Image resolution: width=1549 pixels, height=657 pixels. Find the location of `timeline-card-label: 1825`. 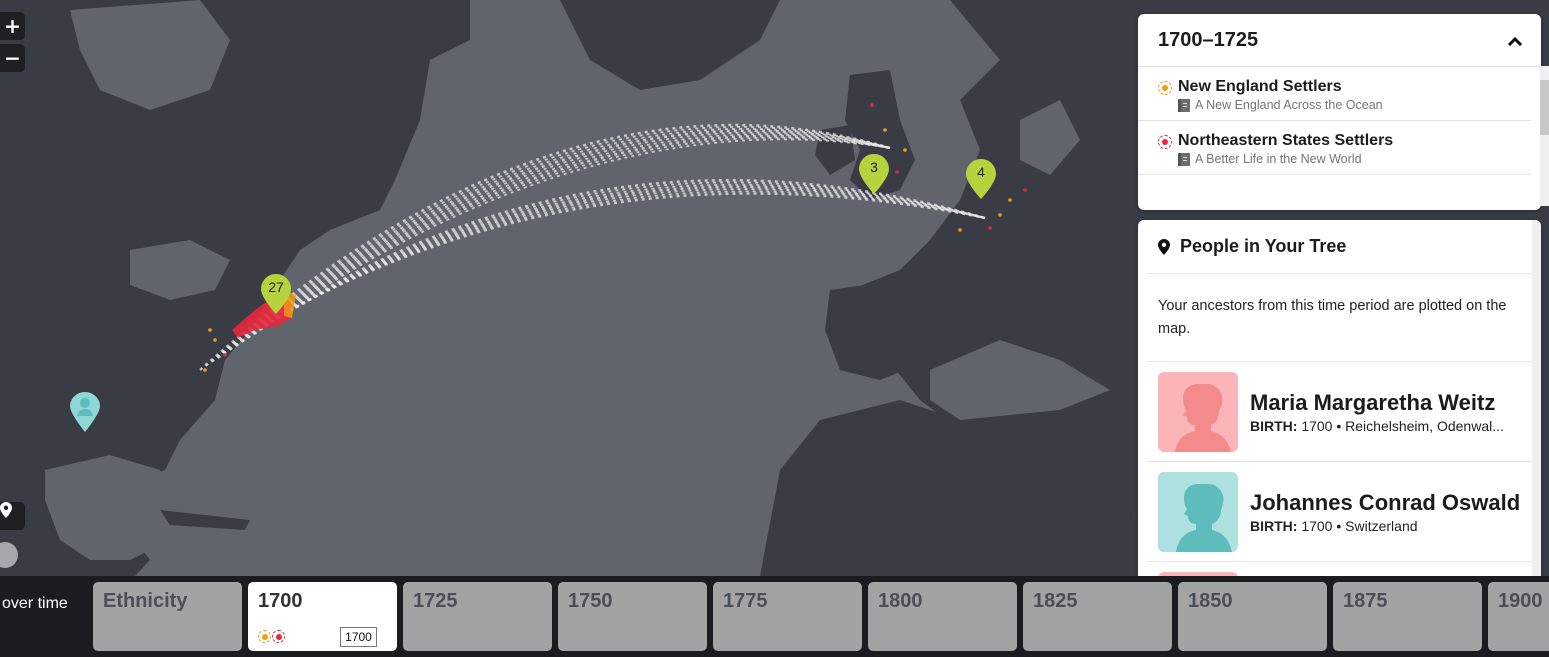

timeline-card-label: 1825 is located at coordinates (1055, 601).